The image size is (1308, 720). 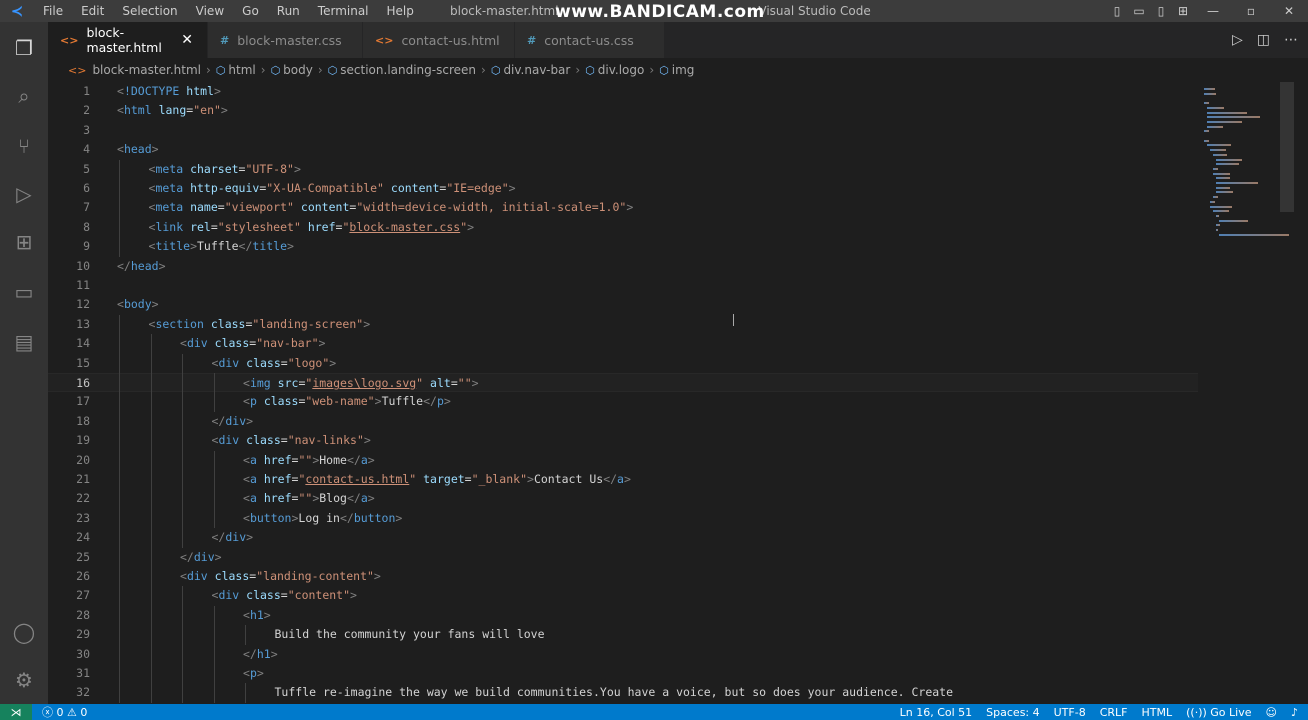 What do you see at coordinates (24, 48) in the screenshot?
I see `explorer-icon: ❐` at bounding box center [24, 48].